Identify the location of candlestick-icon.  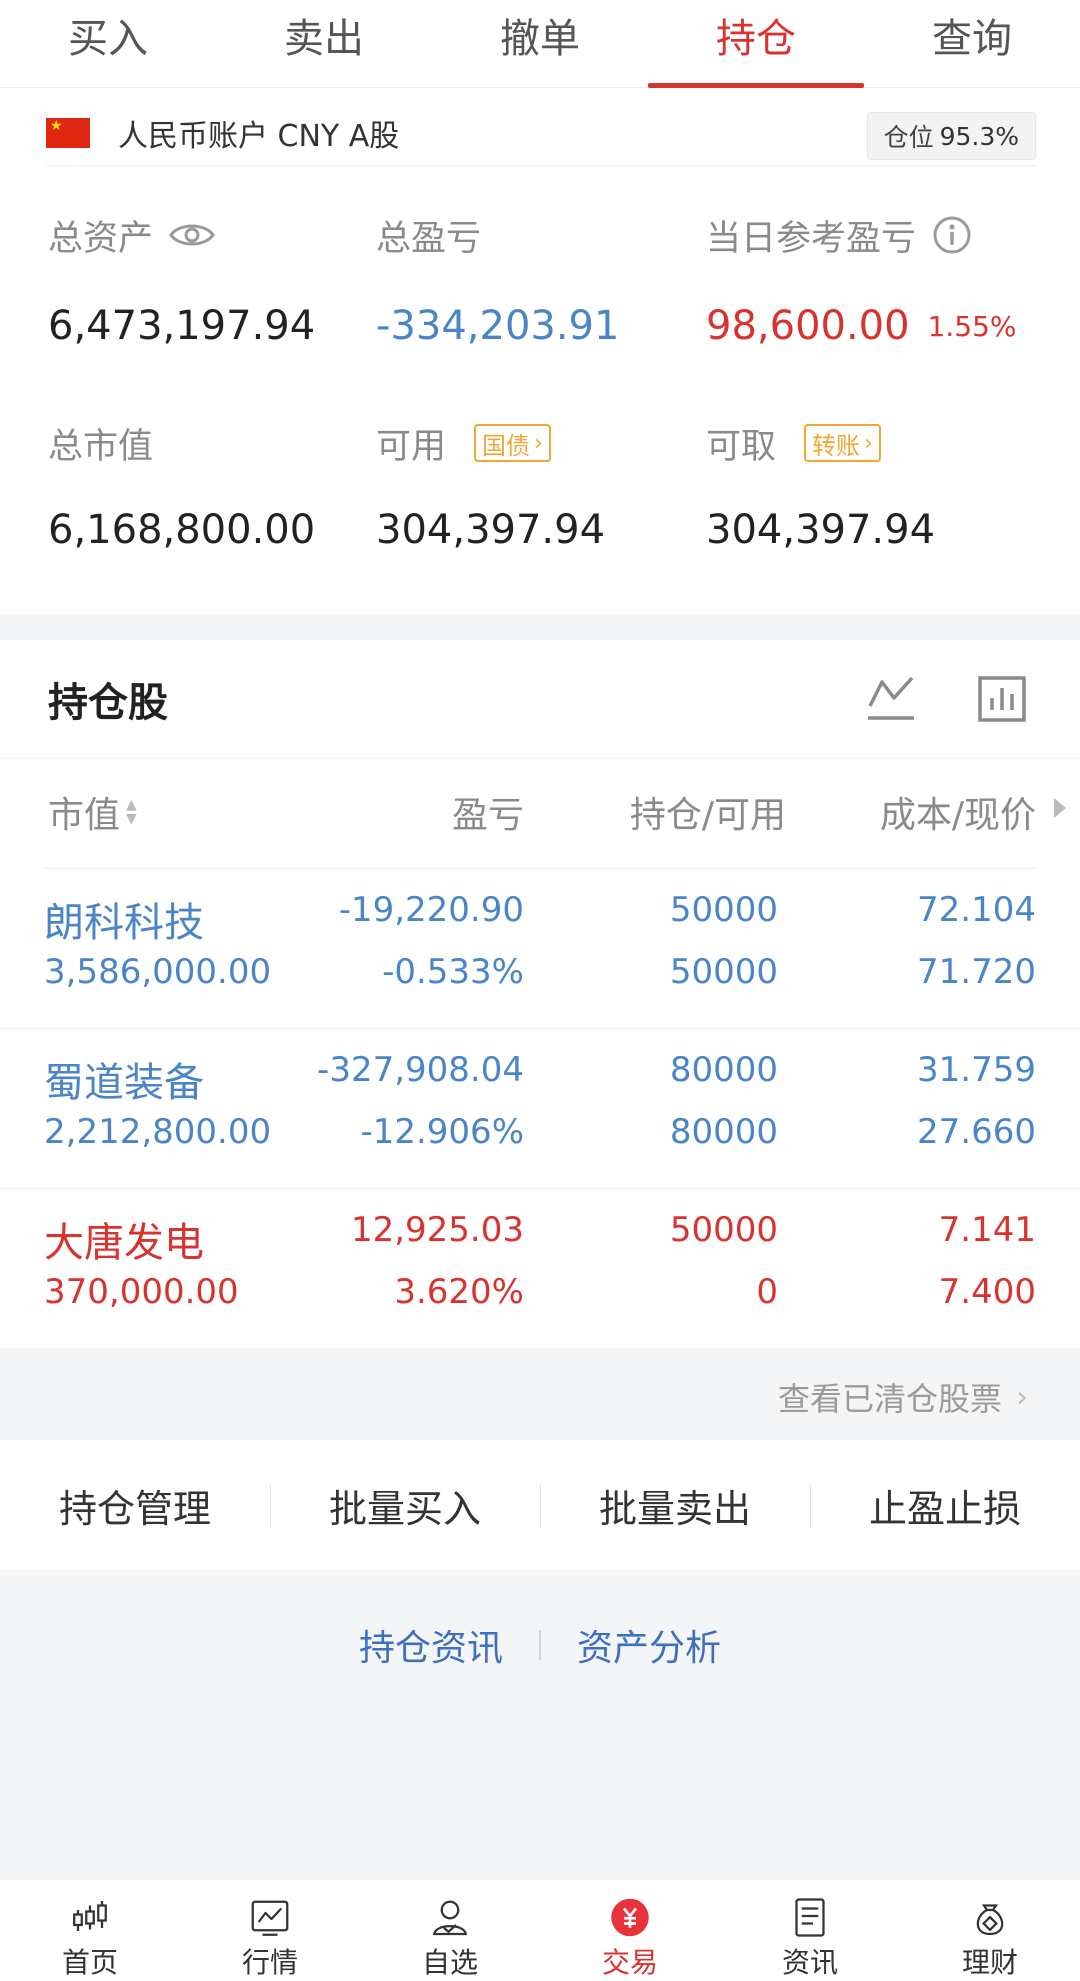
(90, 1916).